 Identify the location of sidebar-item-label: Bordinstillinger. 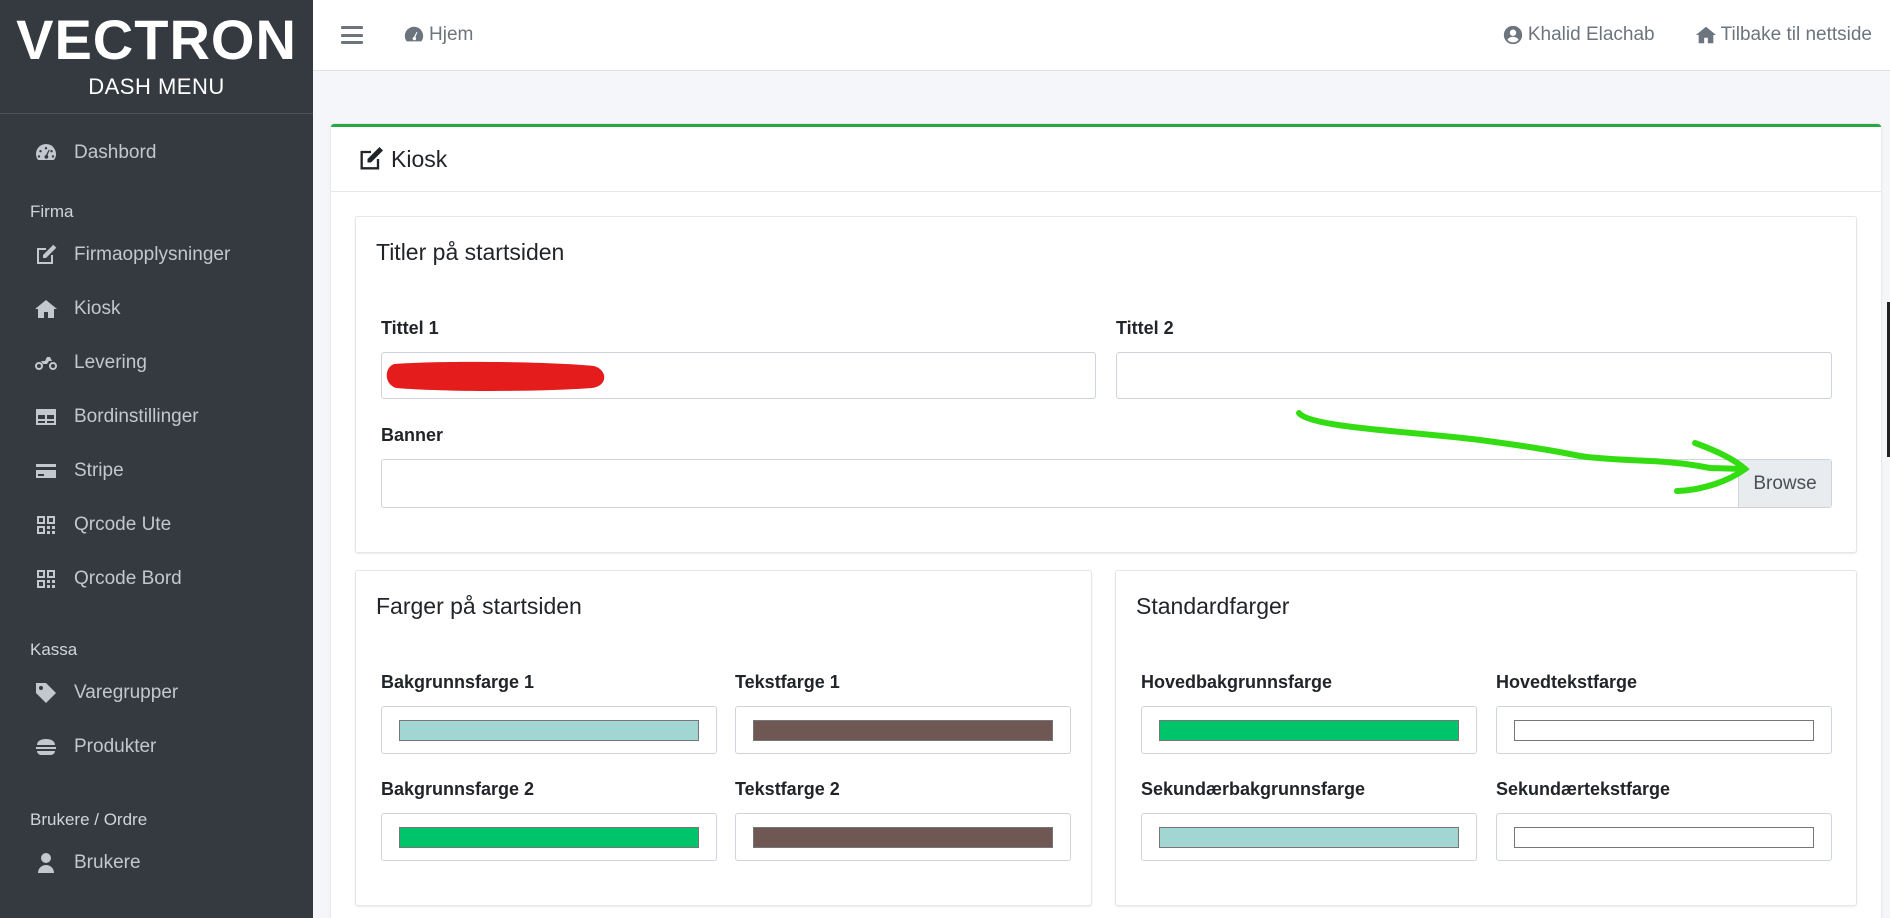
(136, 416).